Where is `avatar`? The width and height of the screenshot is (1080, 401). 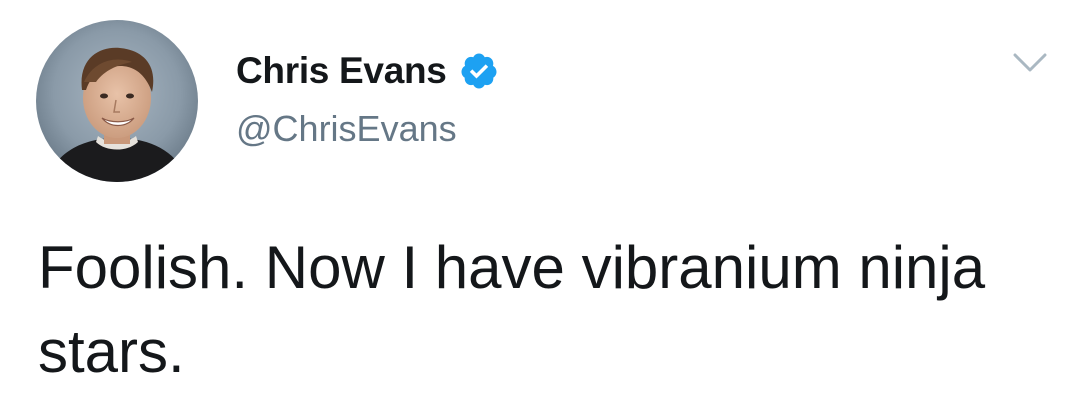
avatar is located at coordinates (117, 101).